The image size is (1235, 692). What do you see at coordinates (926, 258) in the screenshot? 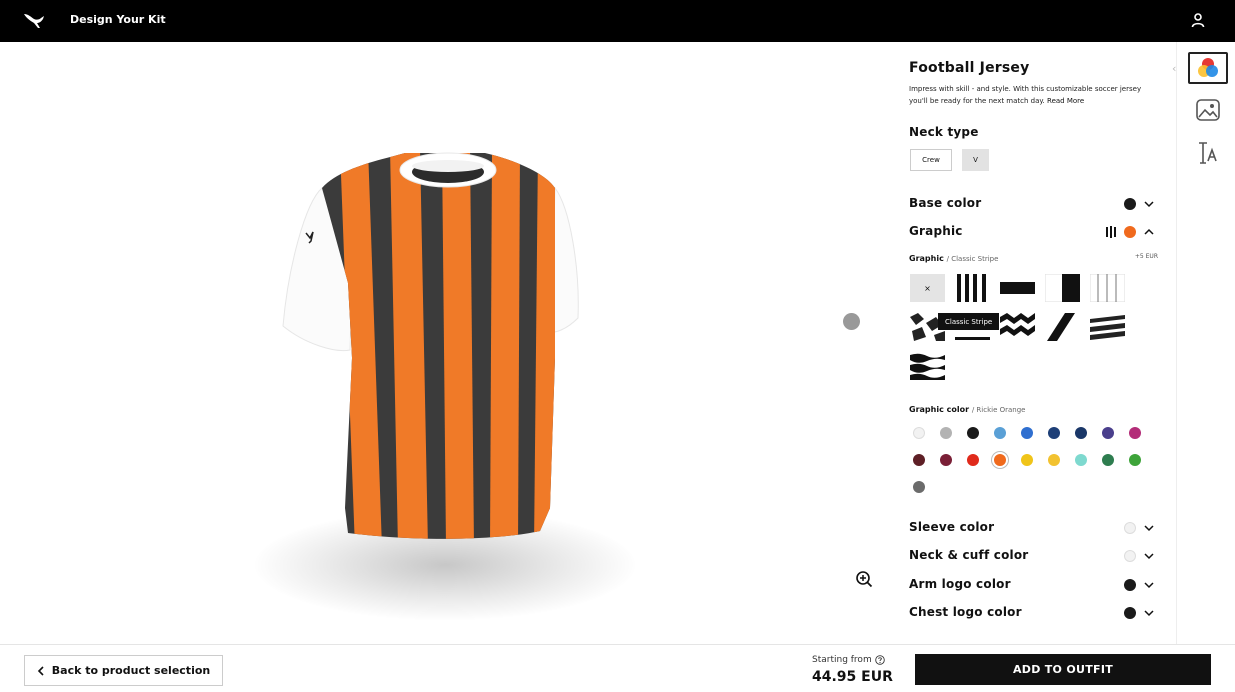
I see `graphic-picker-title: Graphic` at bounding box center [926, 258].